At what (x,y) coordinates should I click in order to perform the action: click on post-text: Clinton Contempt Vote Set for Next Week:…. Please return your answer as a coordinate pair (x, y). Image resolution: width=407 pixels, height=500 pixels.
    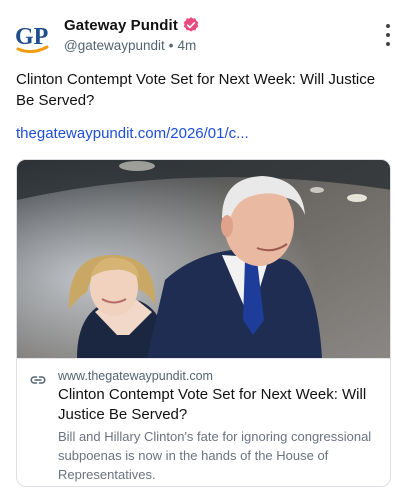
    Looking at the image, I should click on (196, 90).